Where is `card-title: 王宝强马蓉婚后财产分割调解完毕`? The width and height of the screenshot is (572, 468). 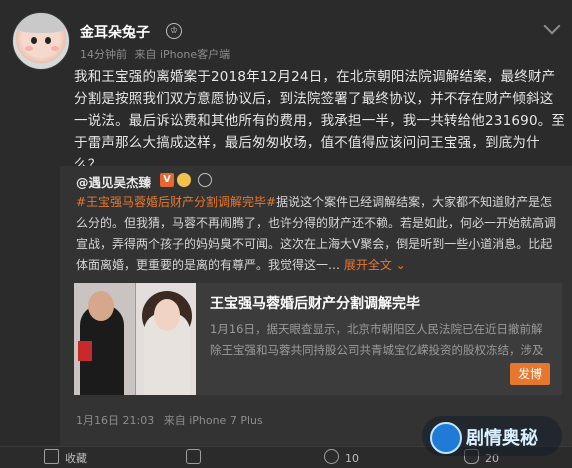
card-title: 王宝强马蓉婚后财产分割调解完毕 is located at coordinates (315, 303).